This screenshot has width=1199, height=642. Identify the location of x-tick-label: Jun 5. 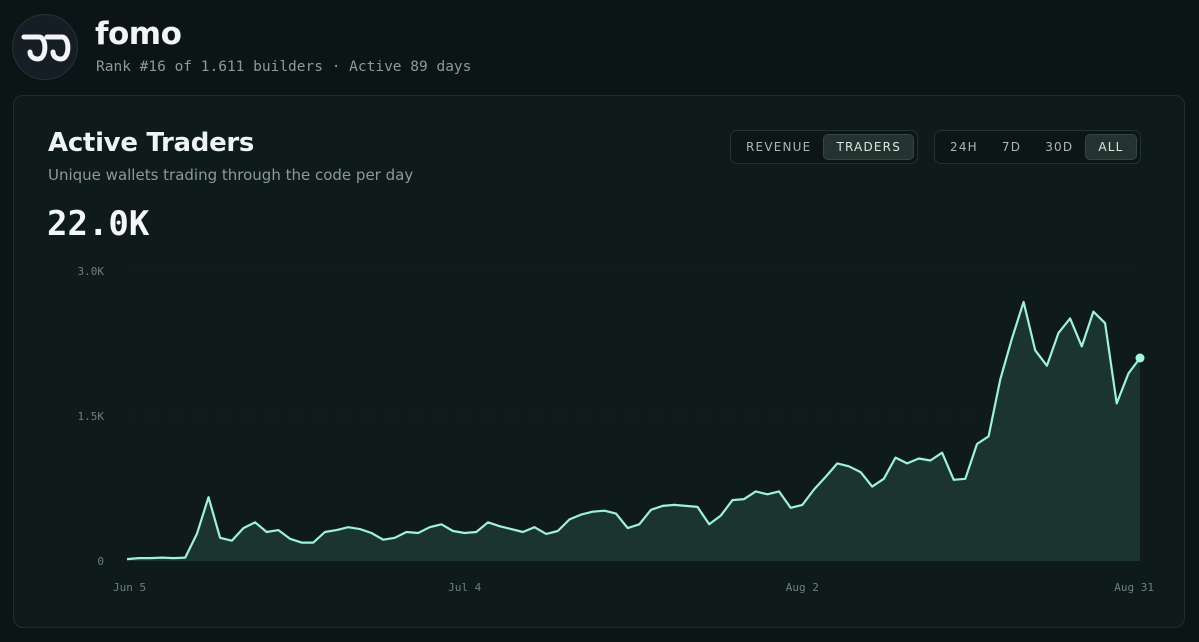
(129, 587).